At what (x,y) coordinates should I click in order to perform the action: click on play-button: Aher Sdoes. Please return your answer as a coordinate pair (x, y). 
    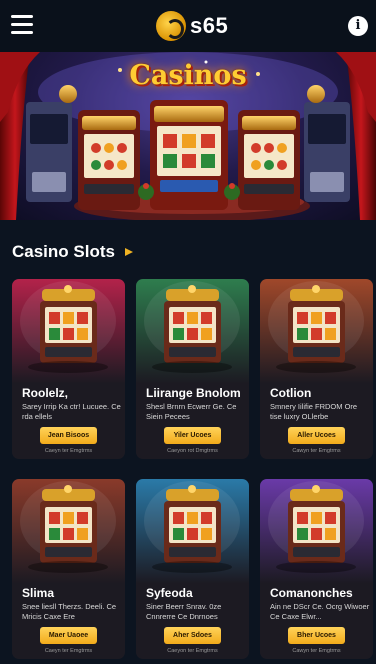
    Looking at the image, I should click on (192, 635).